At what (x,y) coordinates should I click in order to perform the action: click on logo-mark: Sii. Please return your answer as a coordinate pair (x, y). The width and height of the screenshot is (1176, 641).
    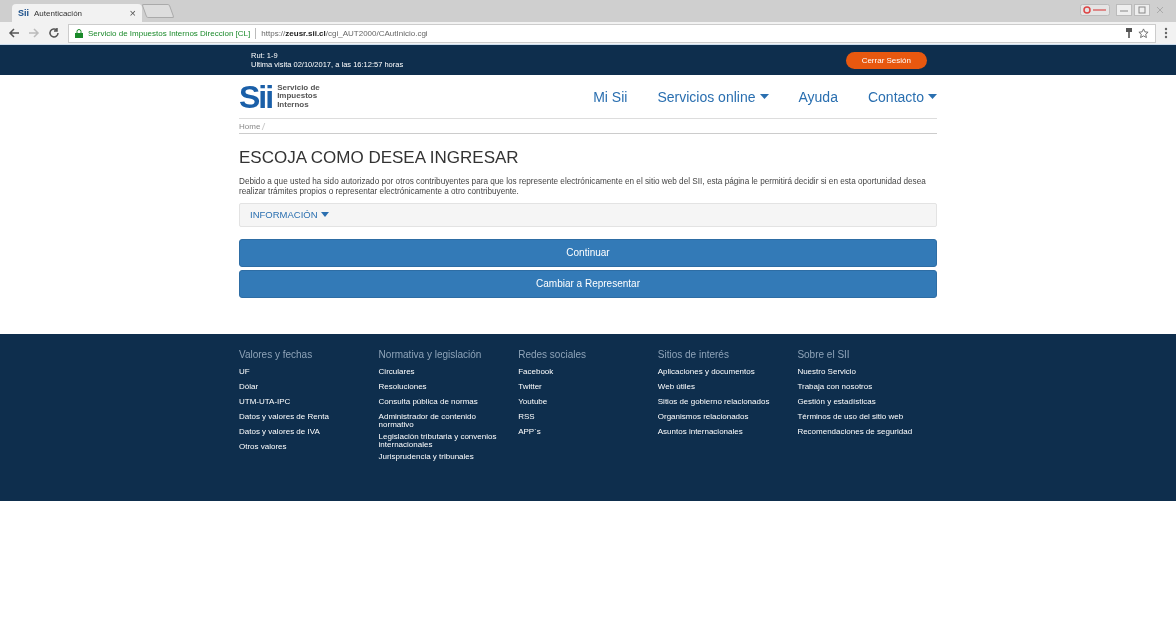
    Looking at the image, I should click on (256, 96).